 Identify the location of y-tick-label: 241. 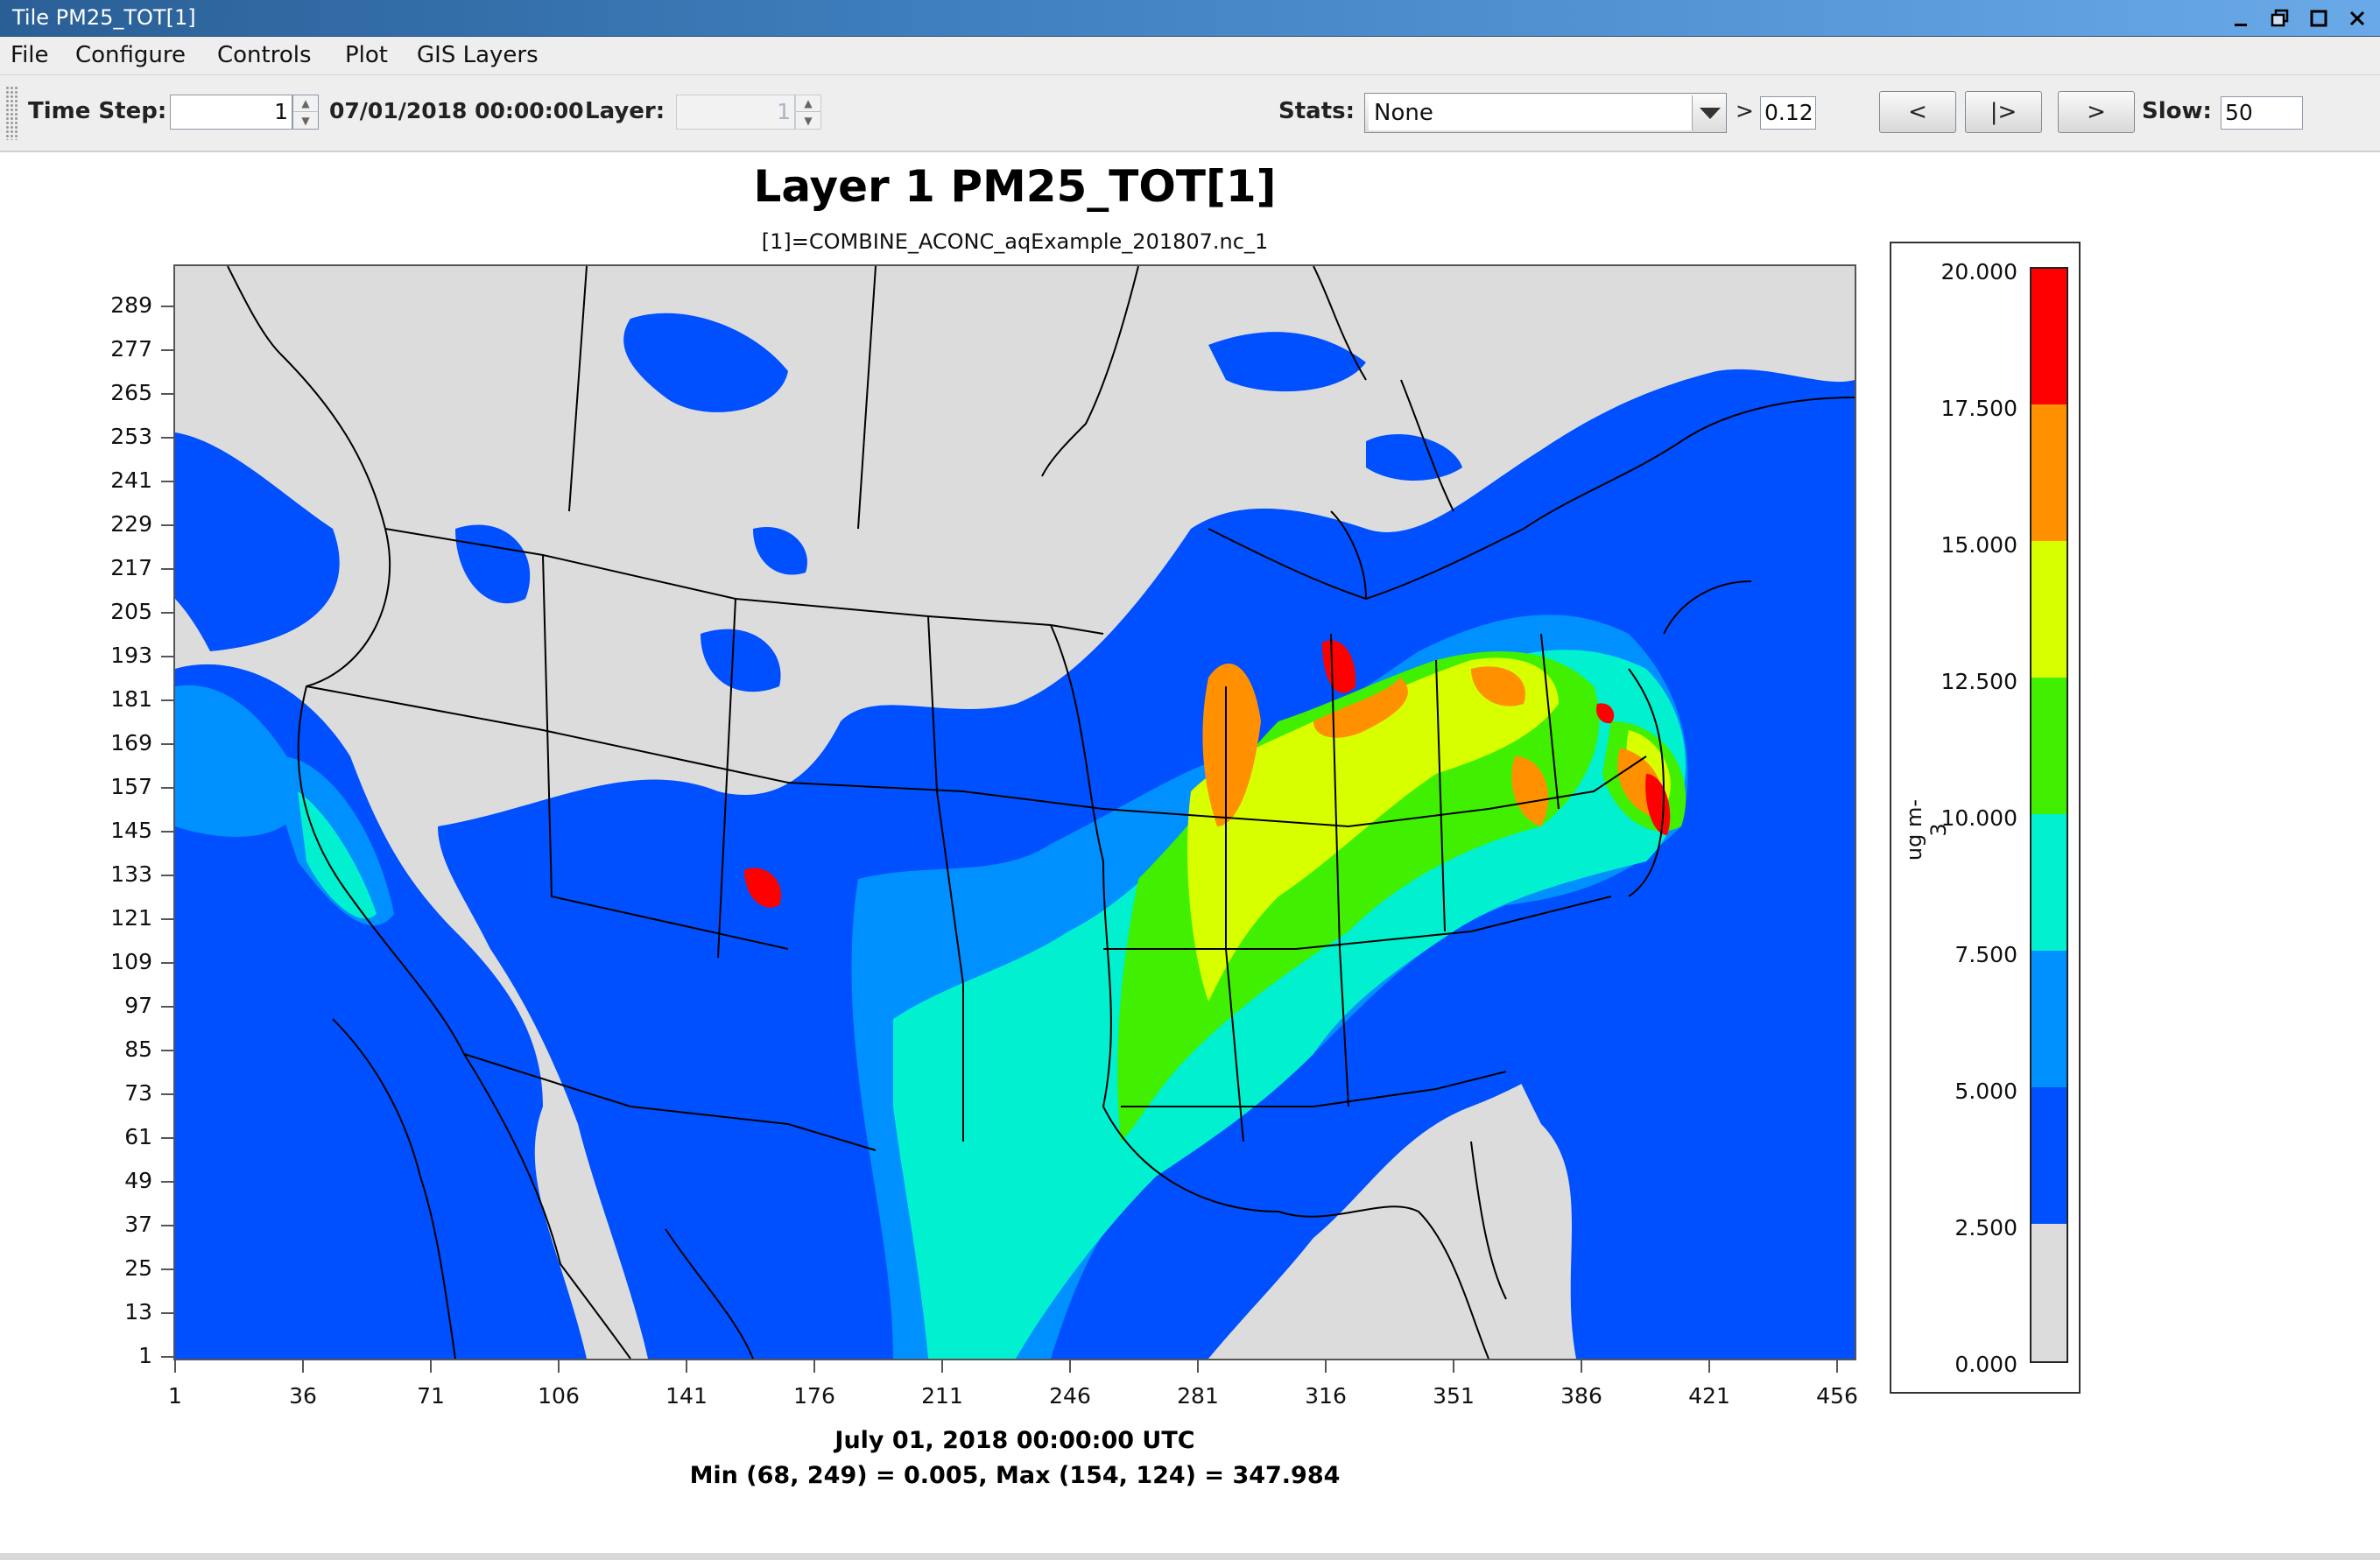
(131, 480).